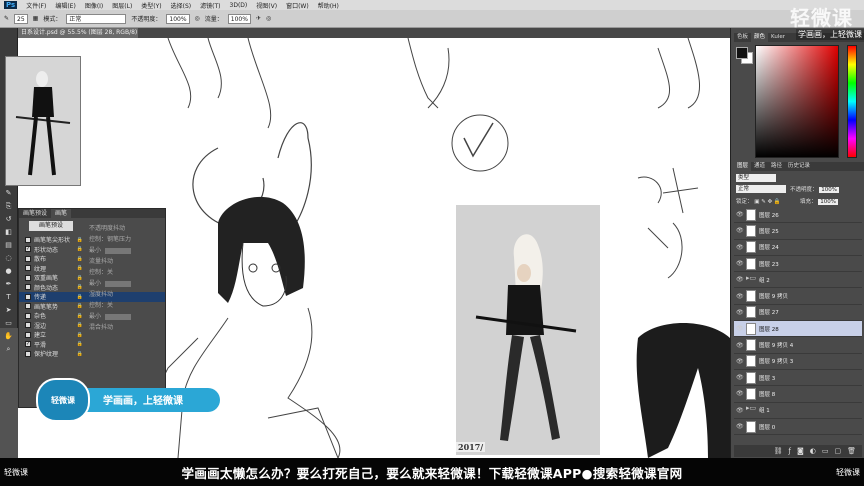  Describe the element at coordinates (742, 37) in the screenshot. I see `tab-swatches: 色板` at that location.